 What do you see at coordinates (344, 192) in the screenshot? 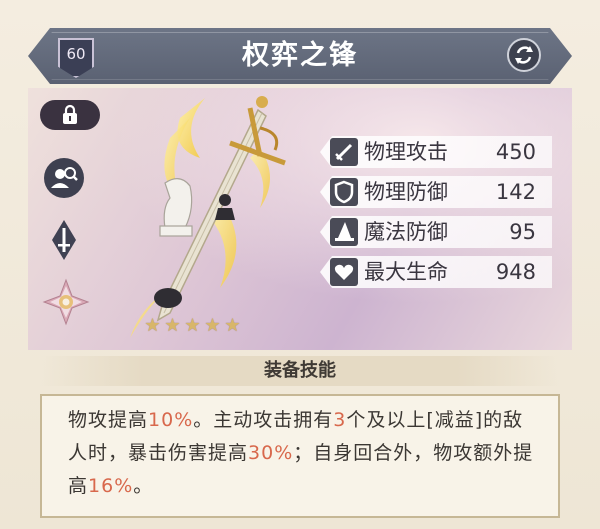
I see `shield-icon` at bounding box center [344, 192].